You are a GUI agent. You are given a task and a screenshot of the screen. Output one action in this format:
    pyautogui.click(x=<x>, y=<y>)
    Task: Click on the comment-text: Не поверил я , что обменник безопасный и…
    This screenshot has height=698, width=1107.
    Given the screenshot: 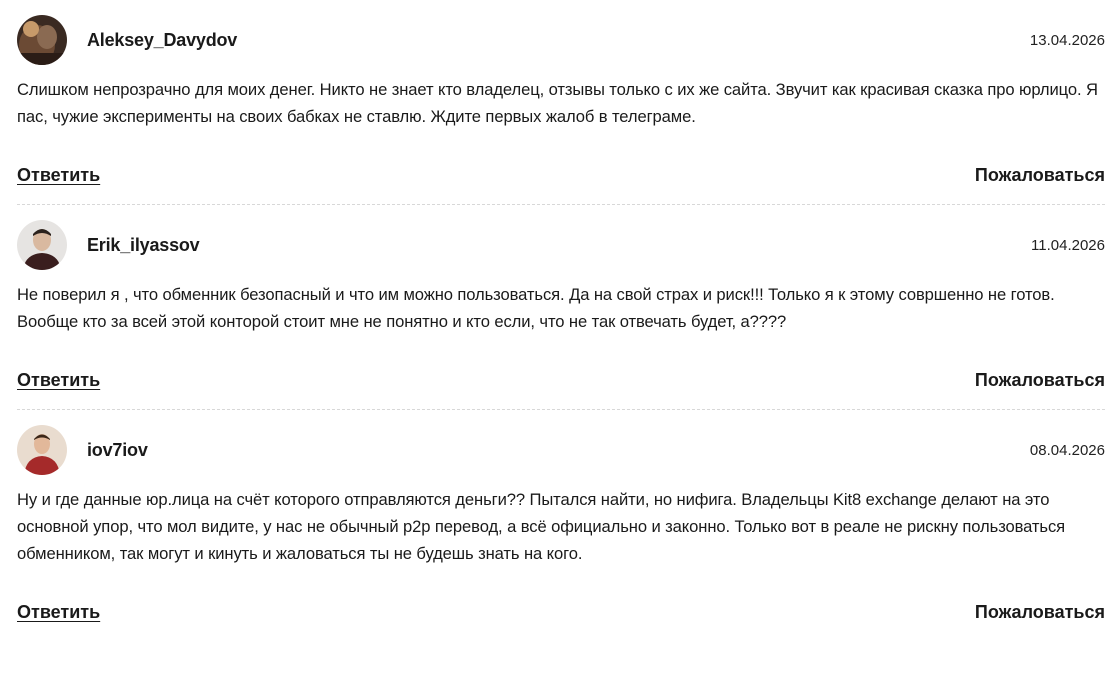 What is the action you would take?
    pyautogui.click(x=536, y=308)
    